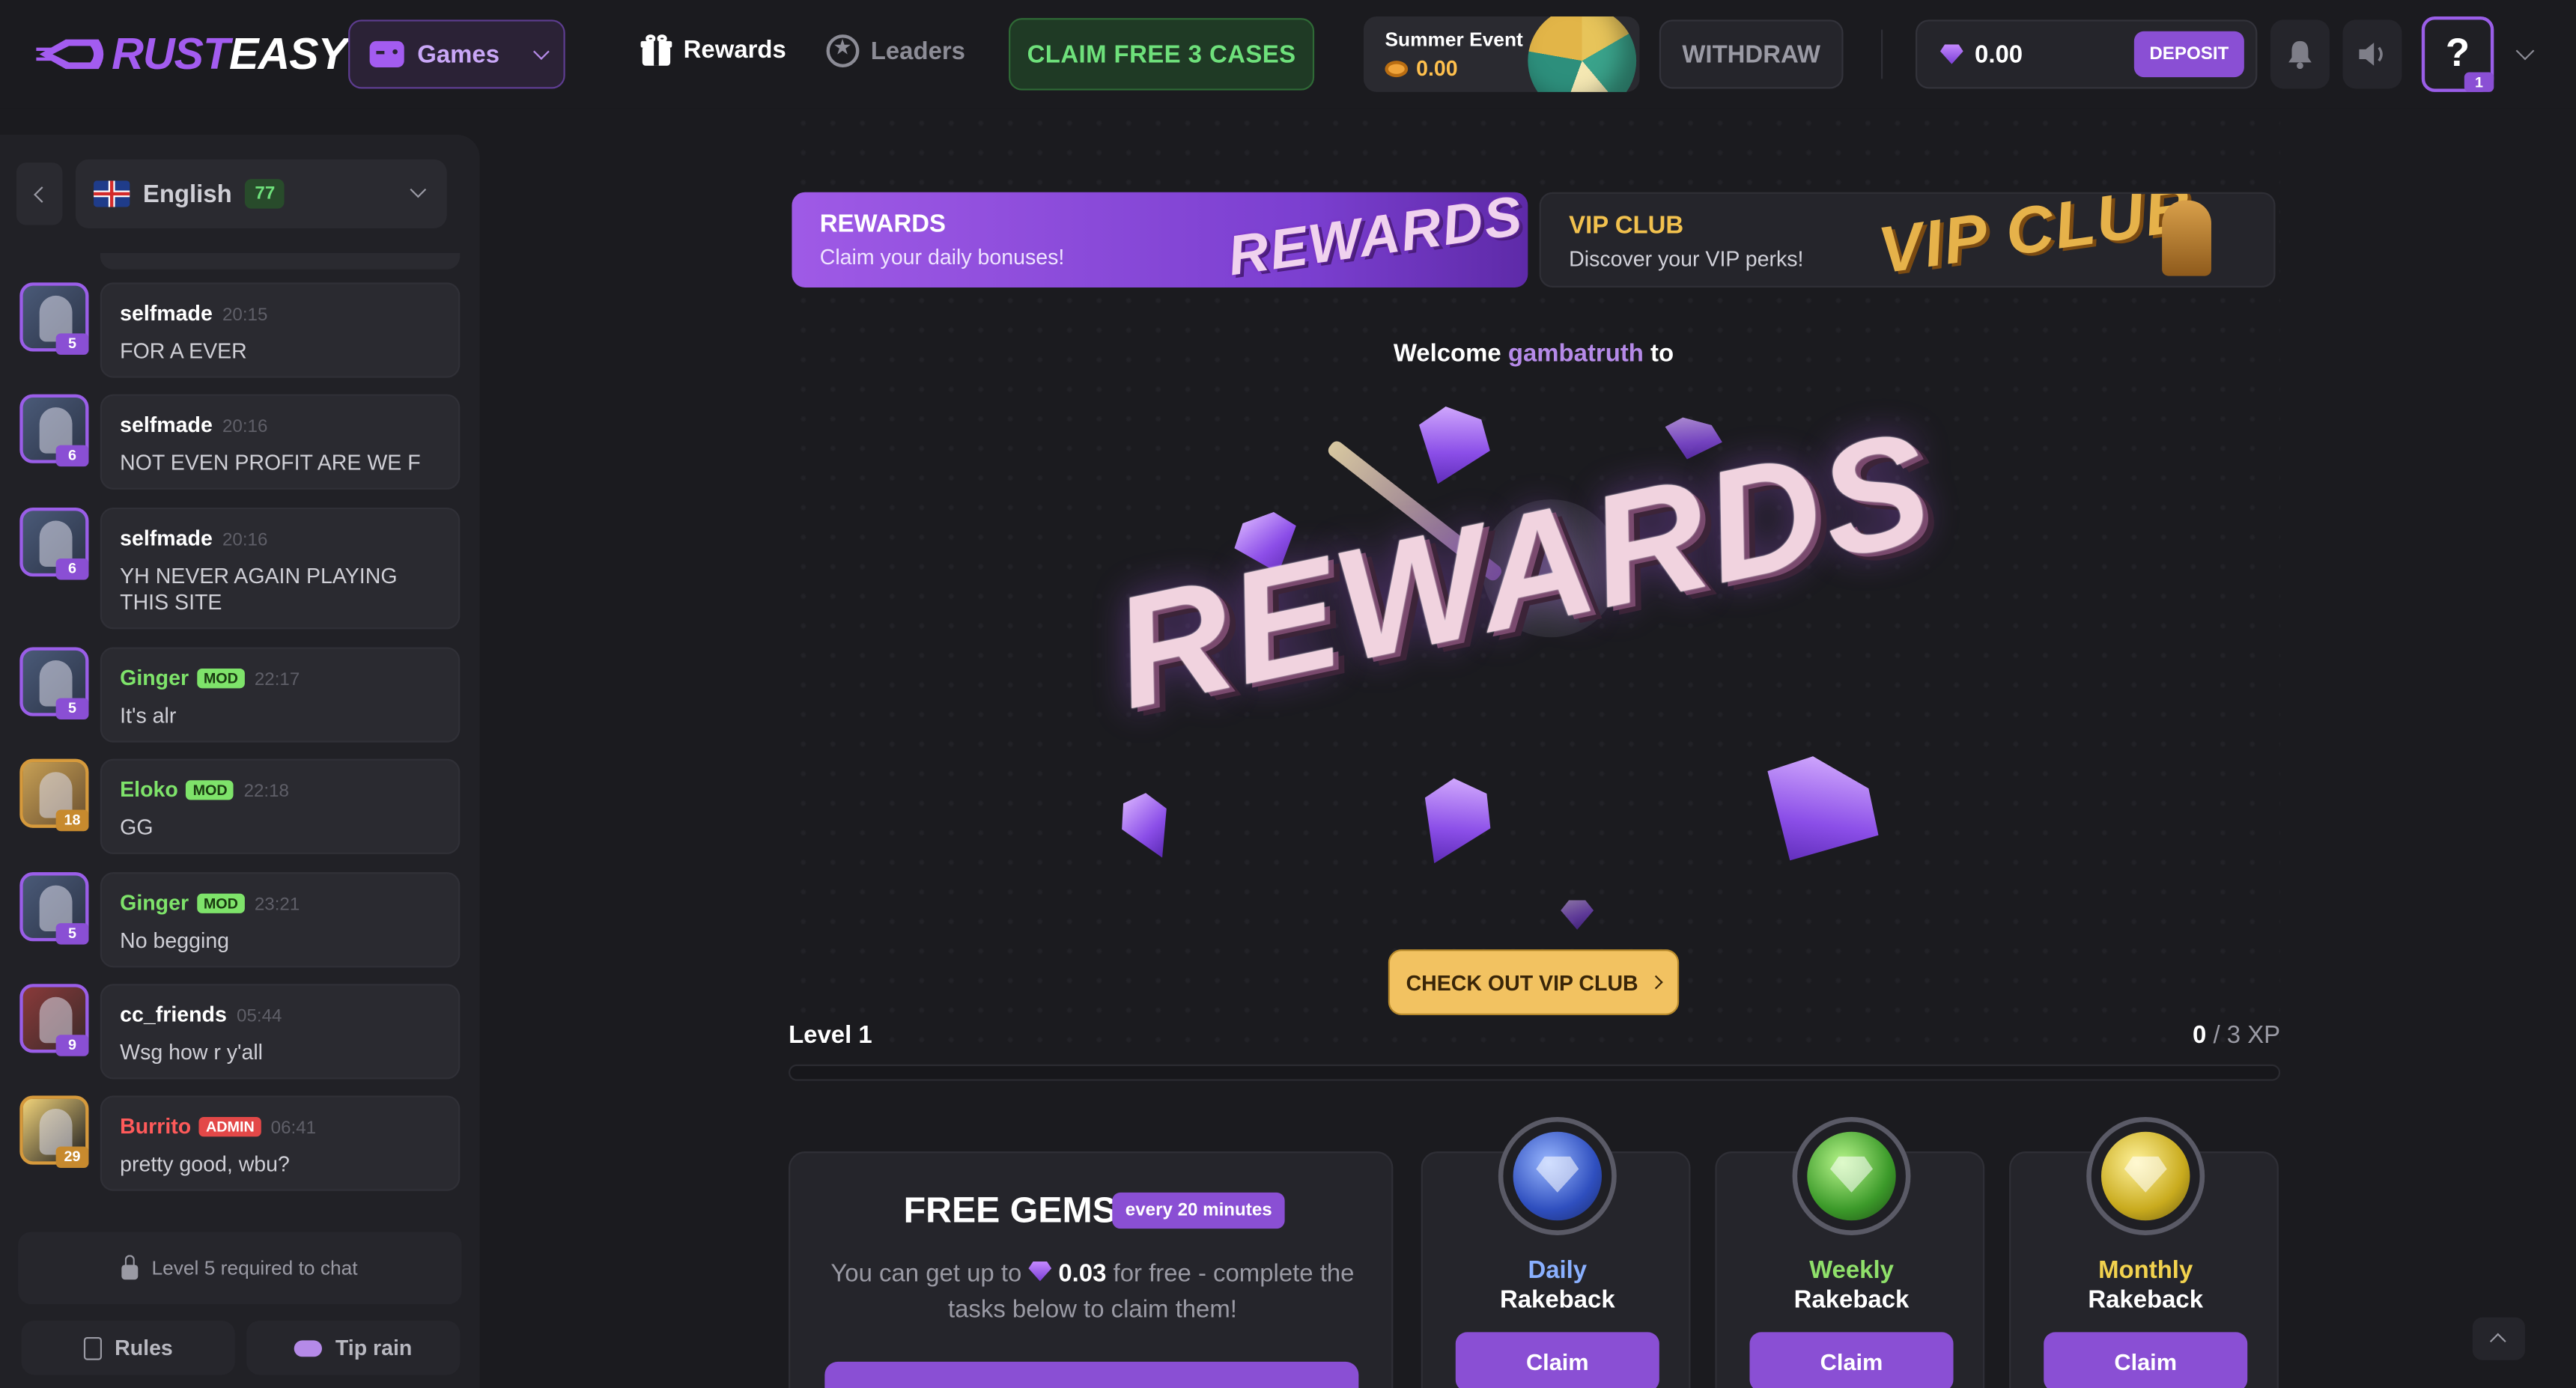 The height and width of the screenshot is (1388, 2576). I want to click on summer-event-widget: Summer Event 0.00, so click(1501, 54).